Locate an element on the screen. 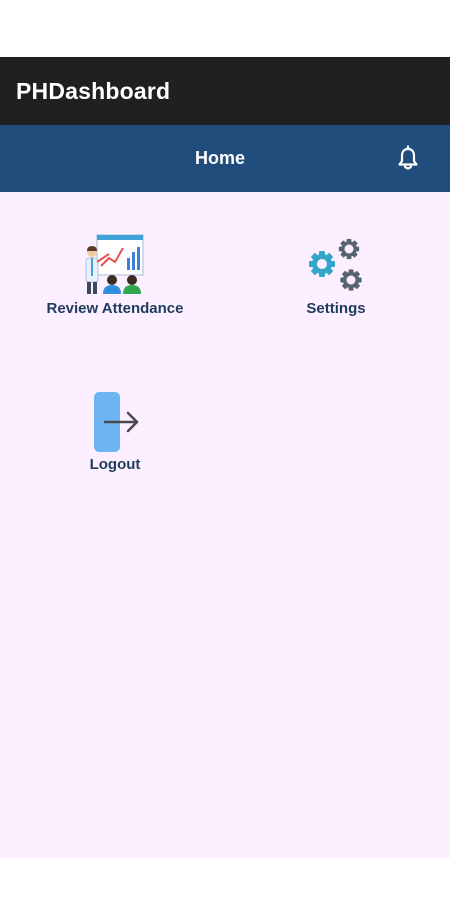 This screenshot has width=450, height=900. review-attendance-tile: Review Attendance is located at coordinates (115, 274).